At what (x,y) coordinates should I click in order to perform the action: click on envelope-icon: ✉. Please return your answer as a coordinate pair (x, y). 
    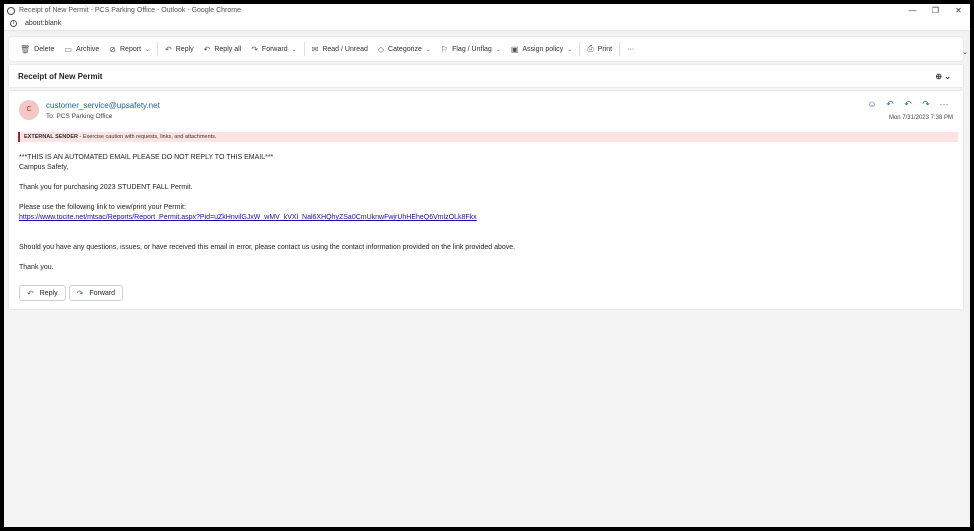
    Looking at the image, I should click on (315, 49).